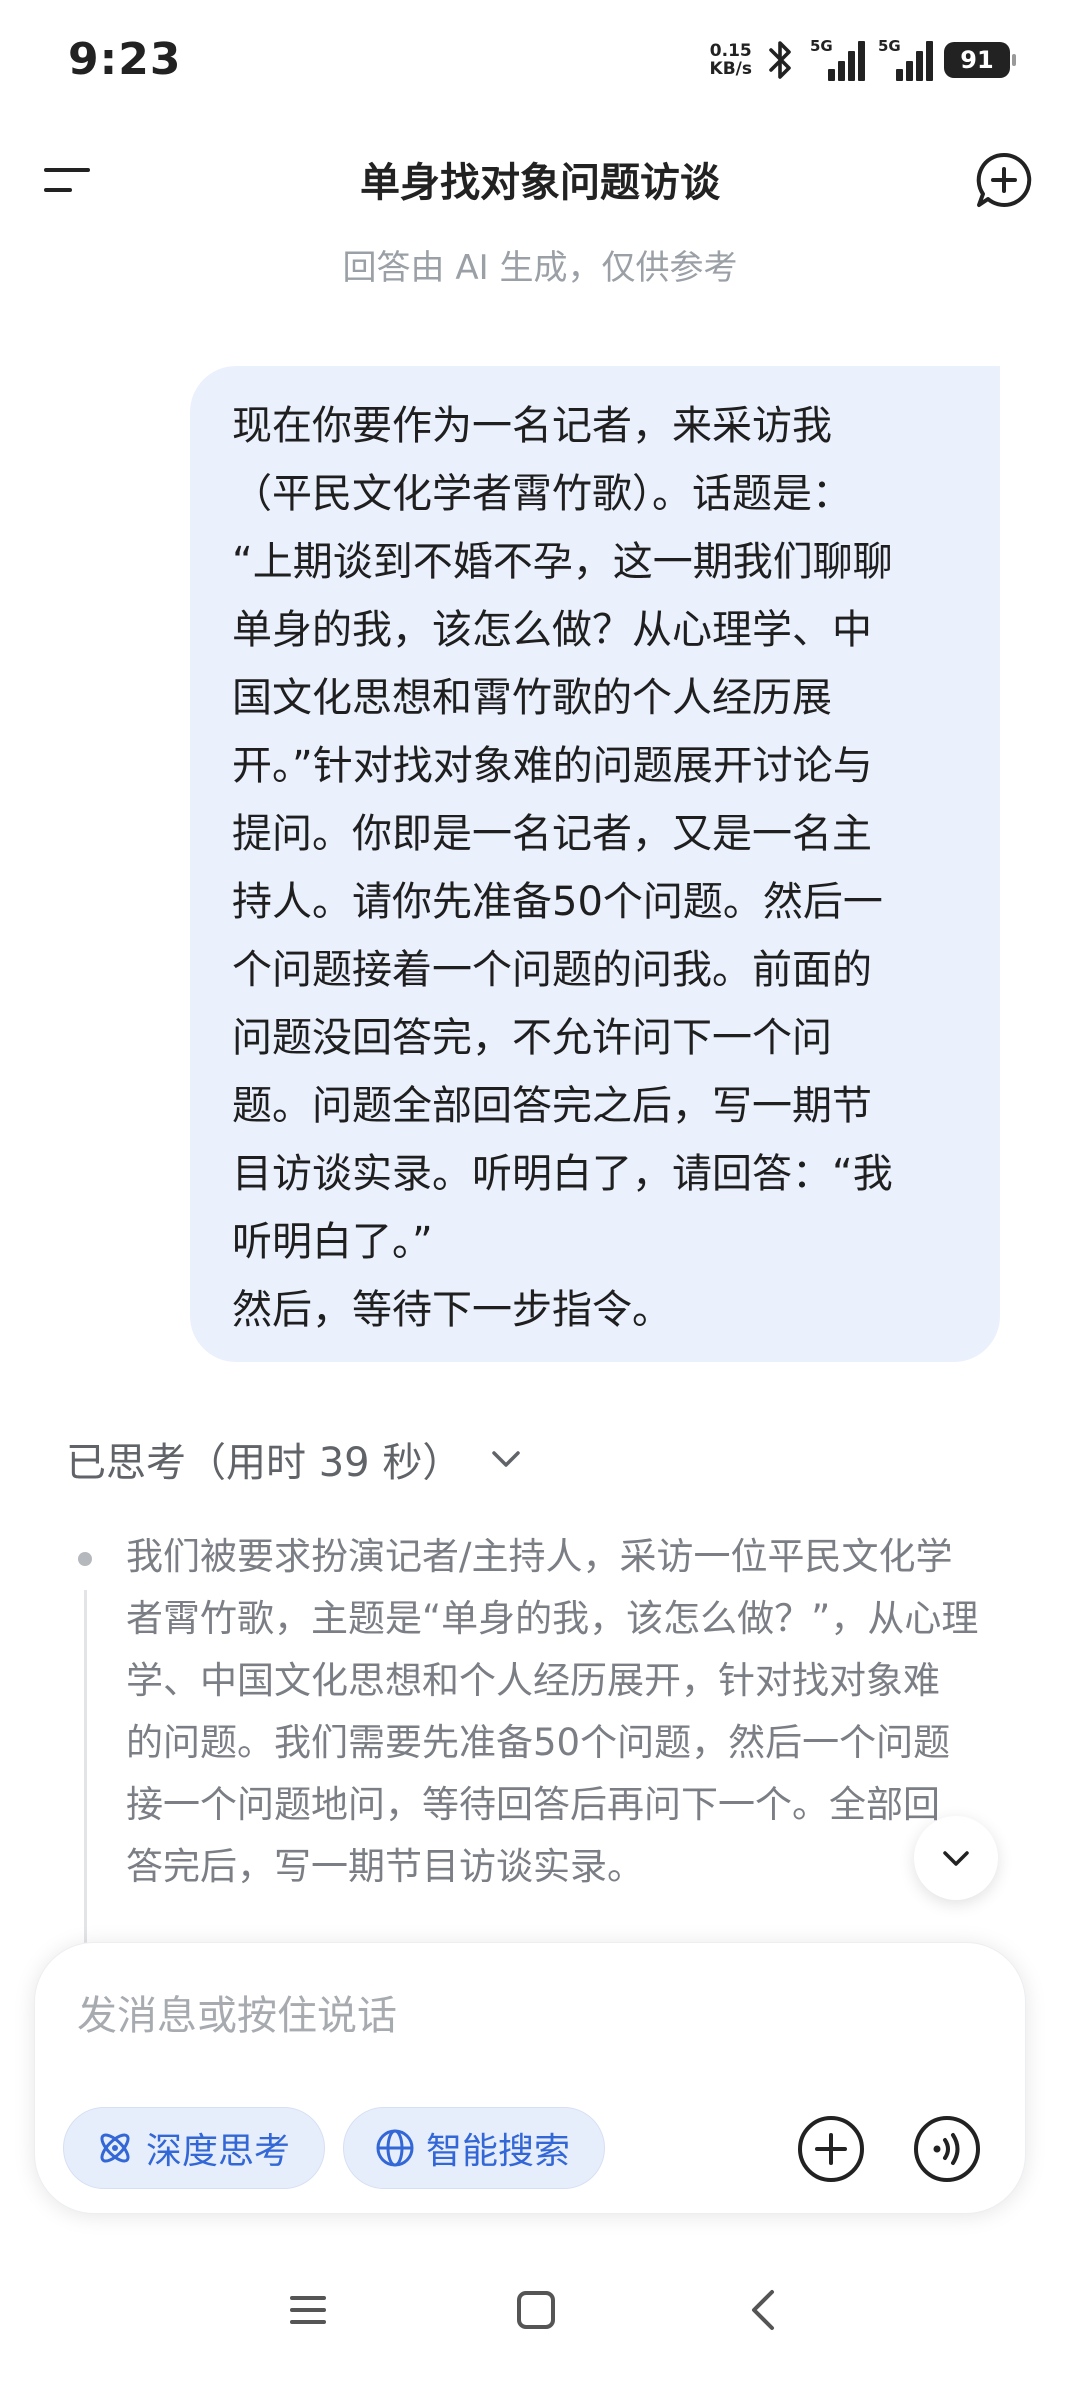 This screenshot has width=1080, height=2401. Describe the element at coordinates (237, 2012) in the screenshot. I see `message-input: 发消息或按住说话` at that location.